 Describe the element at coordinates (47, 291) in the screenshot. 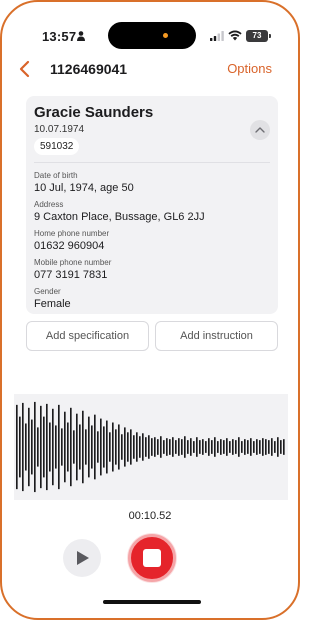

I see `field-label: Gender` at that location.